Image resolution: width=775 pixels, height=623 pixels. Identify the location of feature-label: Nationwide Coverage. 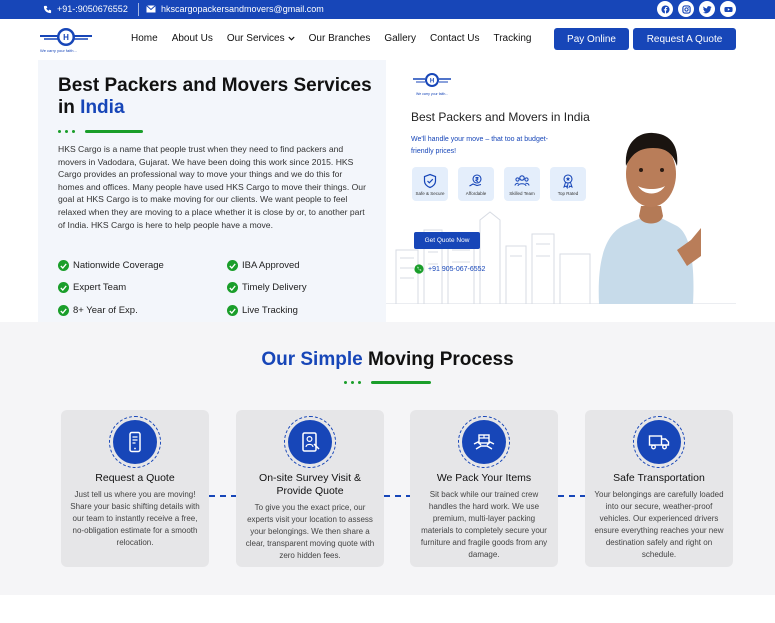
(118, 265).